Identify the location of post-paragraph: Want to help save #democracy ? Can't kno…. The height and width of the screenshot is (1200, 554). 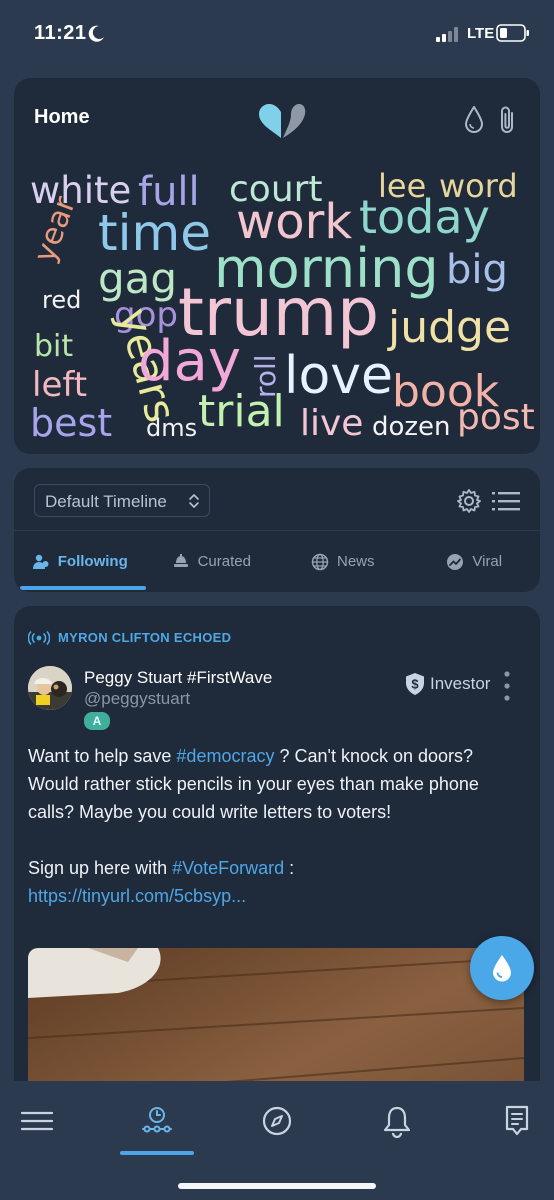
(278, 784).